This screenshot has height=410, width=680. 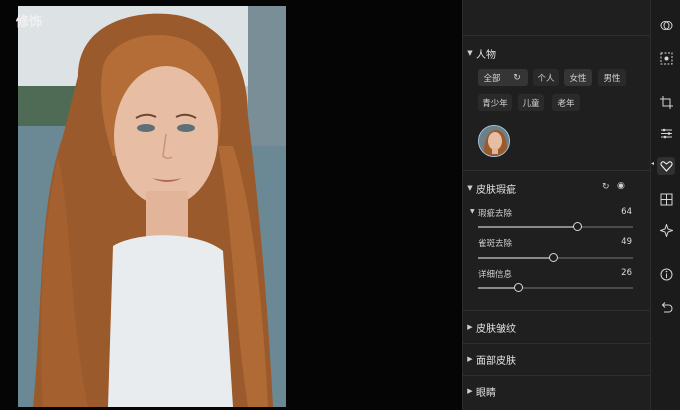 What do you see at coordinates (666, 230) in the screenshot?
I see `sparkle-icon` at bounding box center [666, 230].